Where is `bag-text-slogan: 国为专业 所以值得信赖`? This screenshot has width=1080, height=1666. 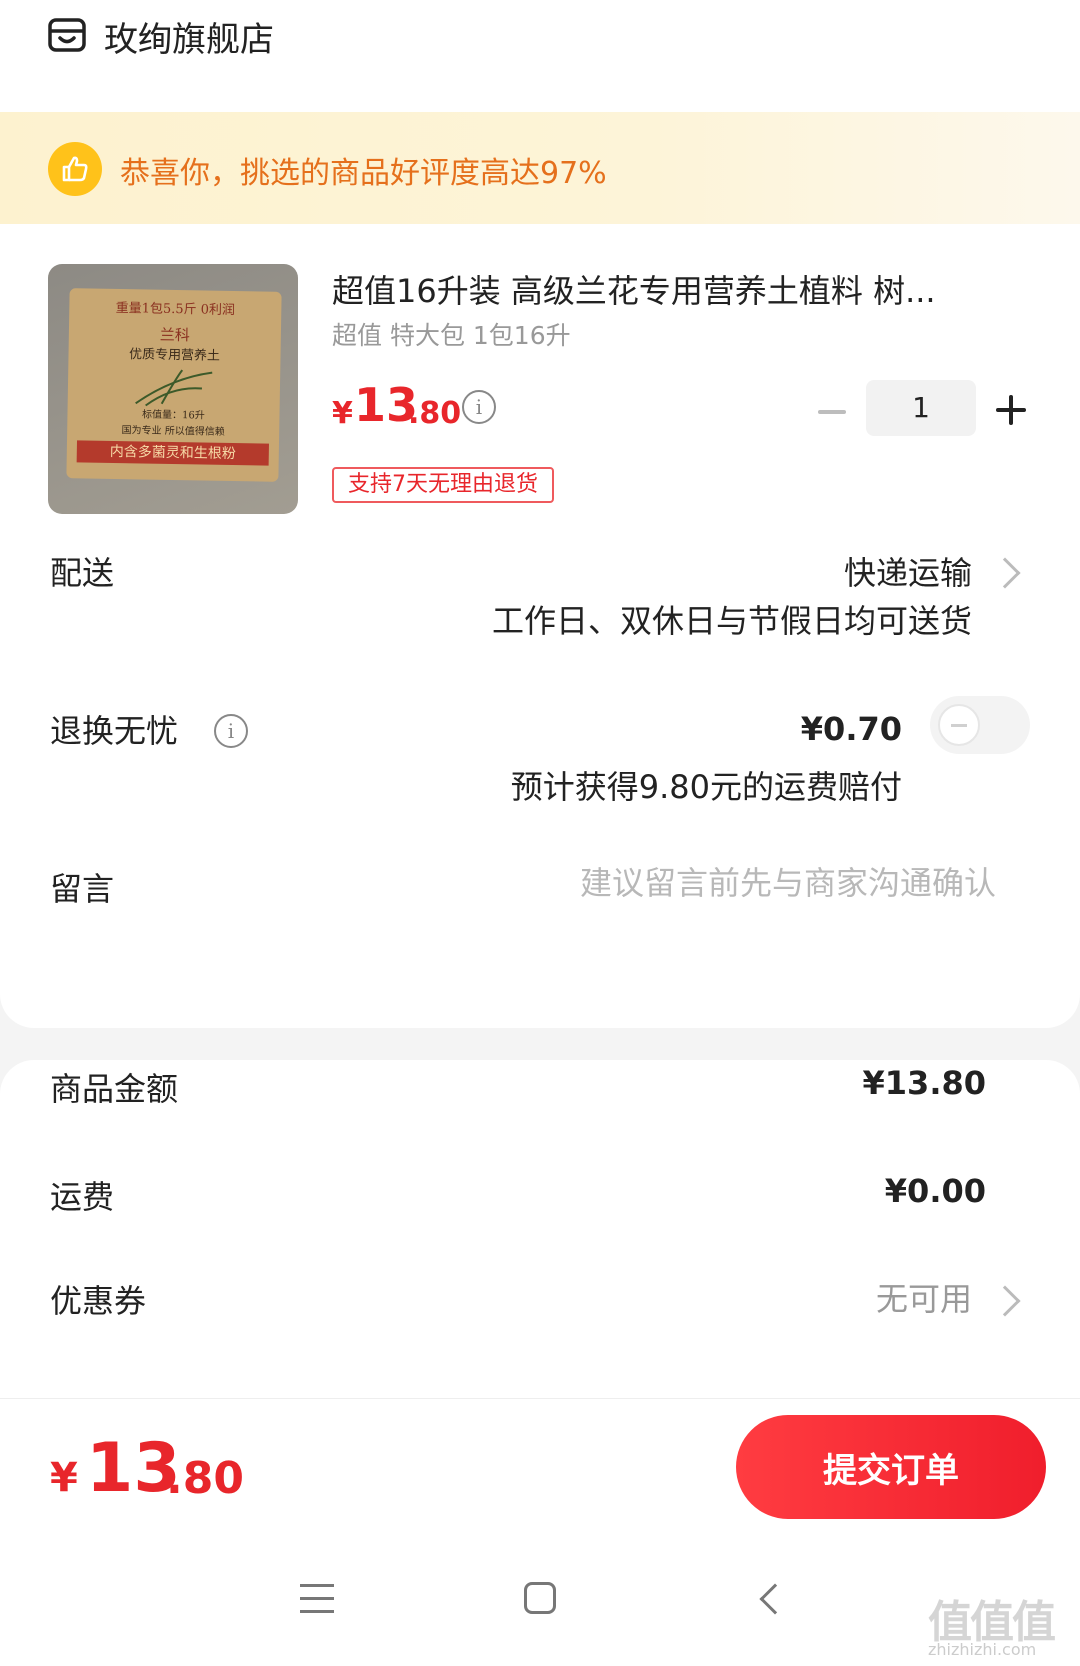
bag-text-slogan: 国为专业 所以值得信赖 is located at coordinates (173, 431).